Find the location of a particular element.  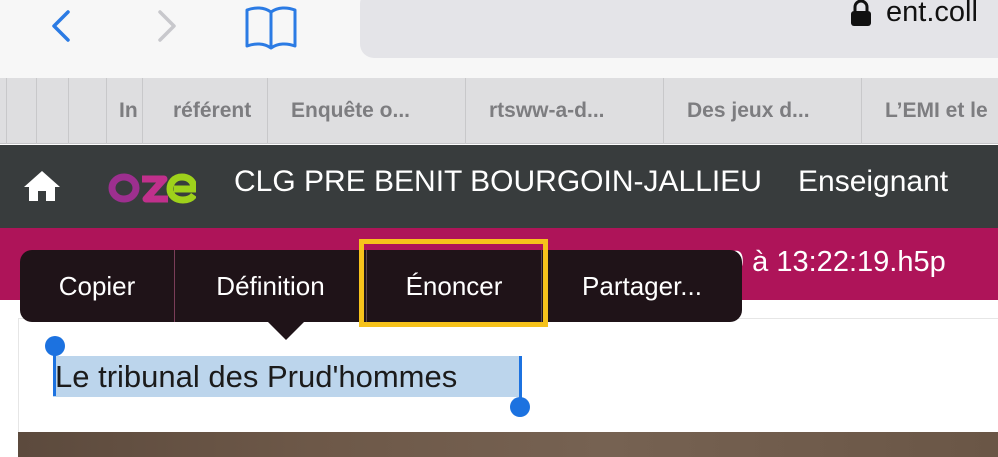

selection-end-handle is located at coordinates (520, 407).